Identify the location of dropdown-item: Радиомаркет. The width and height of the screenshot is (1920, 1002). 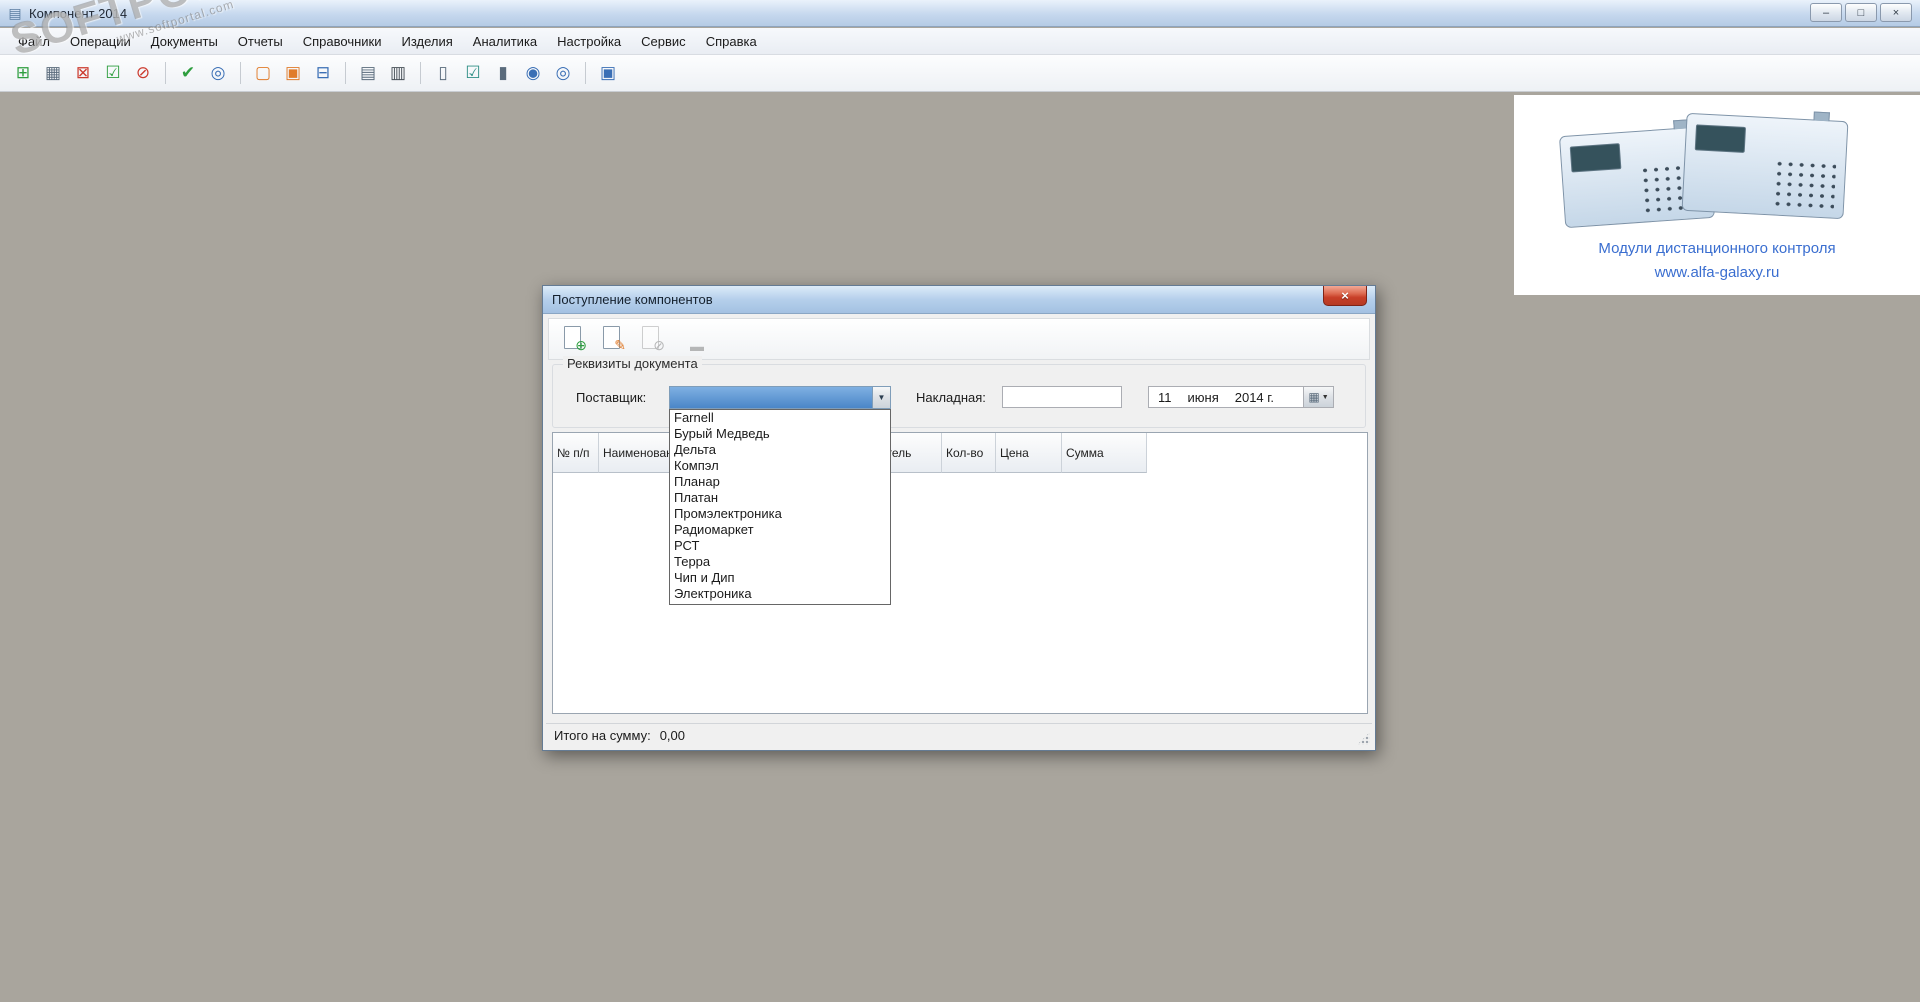
(780, 530).